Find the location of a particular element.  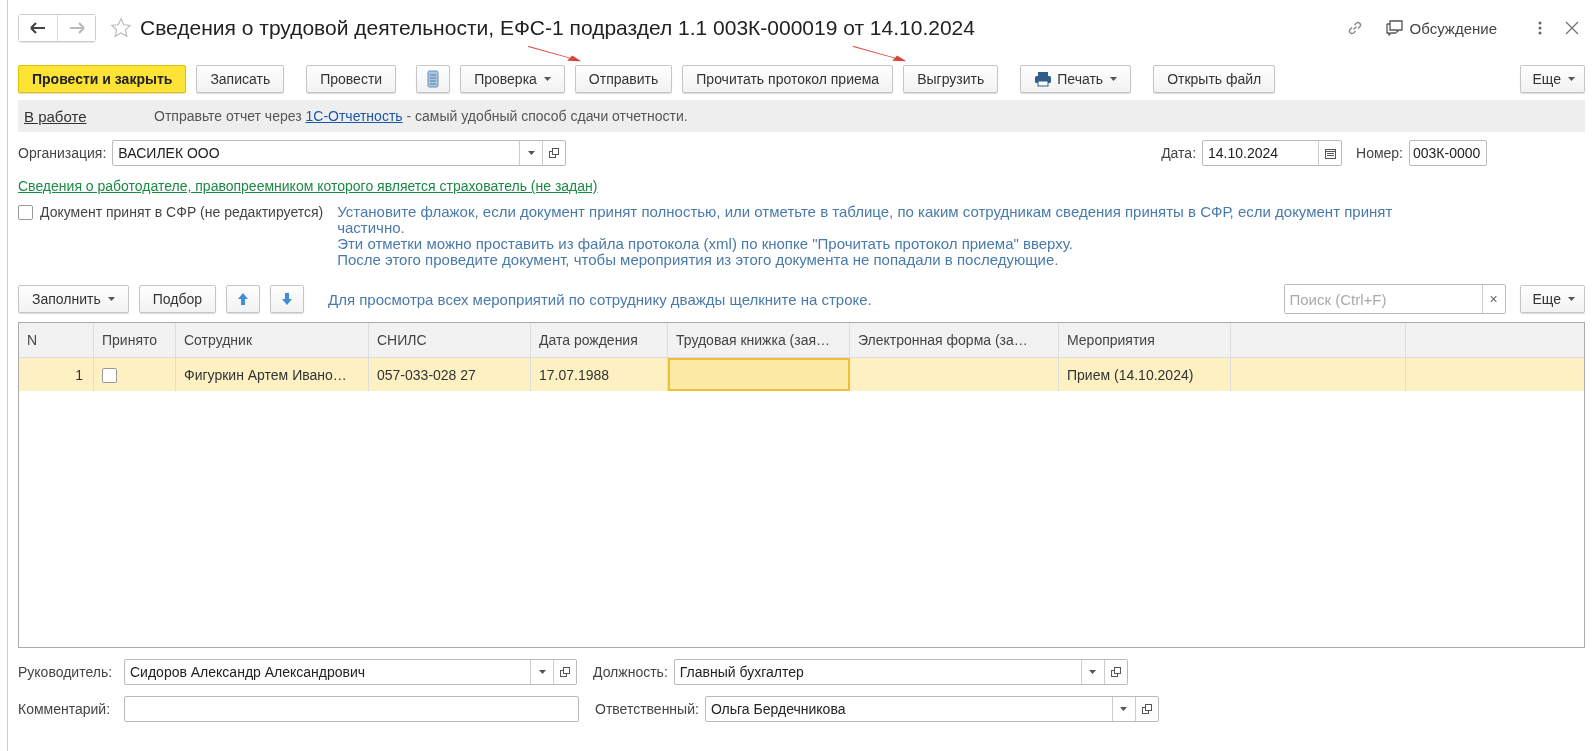

clear-button: × is located at coordinates (1493, 299).